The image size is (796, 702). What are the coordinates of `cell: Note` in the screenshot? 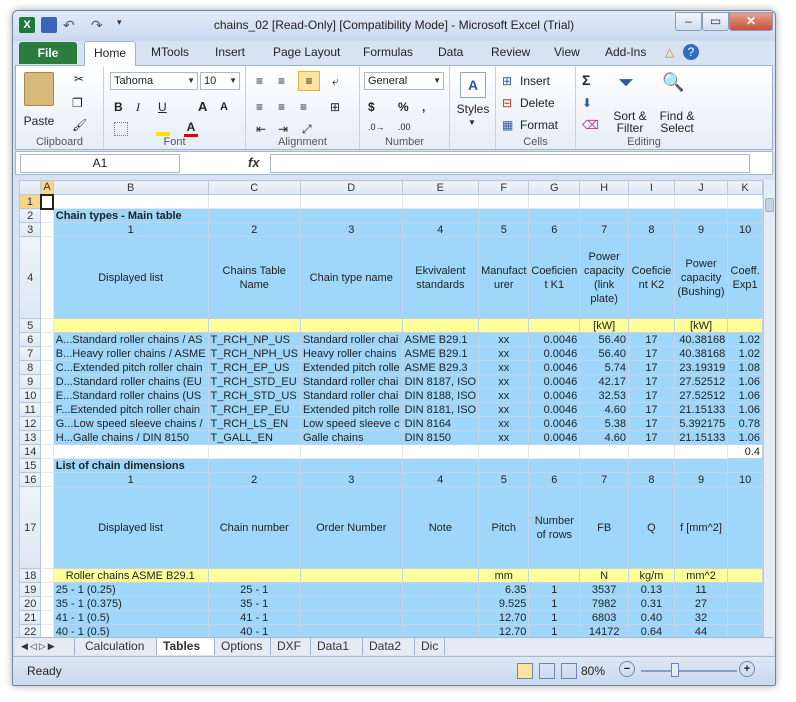 It's located at (440, 527).